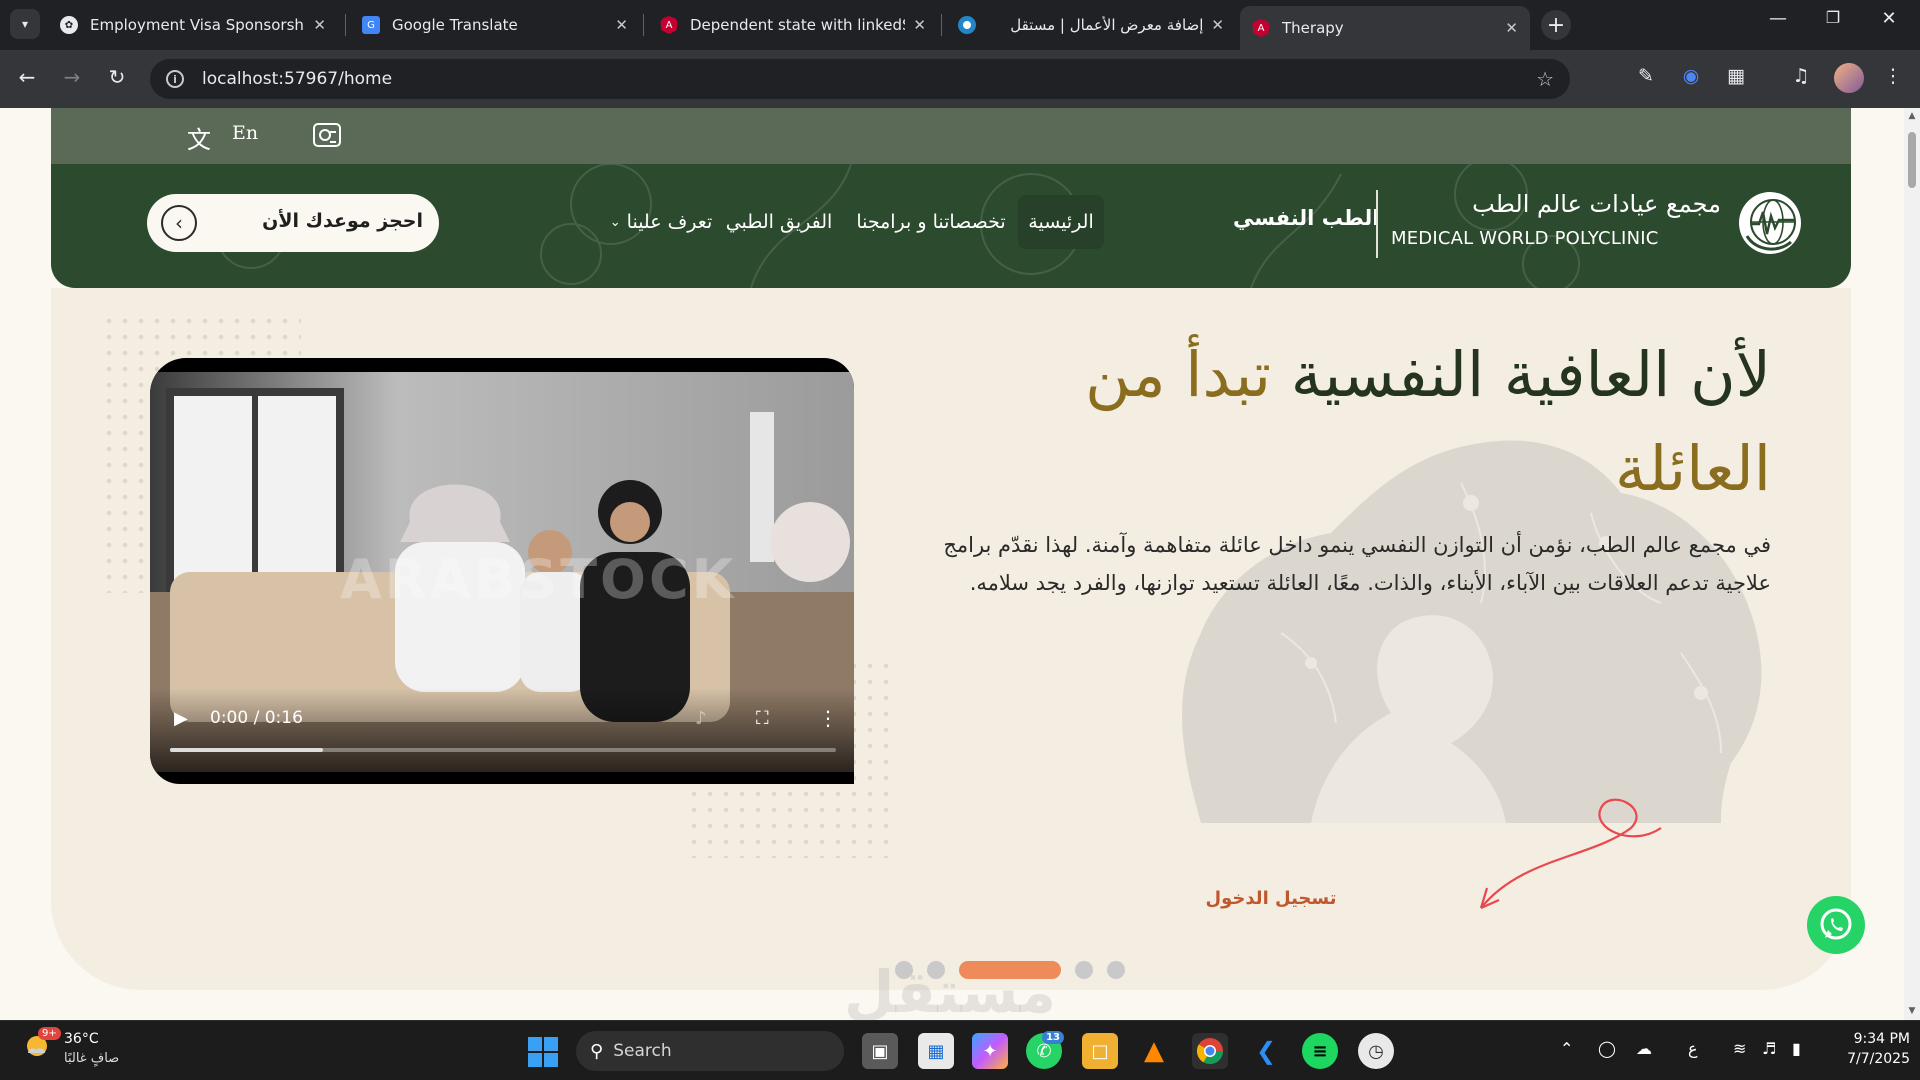 Image resolution: width=1920 pixels, height=1080 pixels. What do you see at coordinates (327, 135) in the screenshot?
I see `contact-card-icon` at bounding box center [327, 135].